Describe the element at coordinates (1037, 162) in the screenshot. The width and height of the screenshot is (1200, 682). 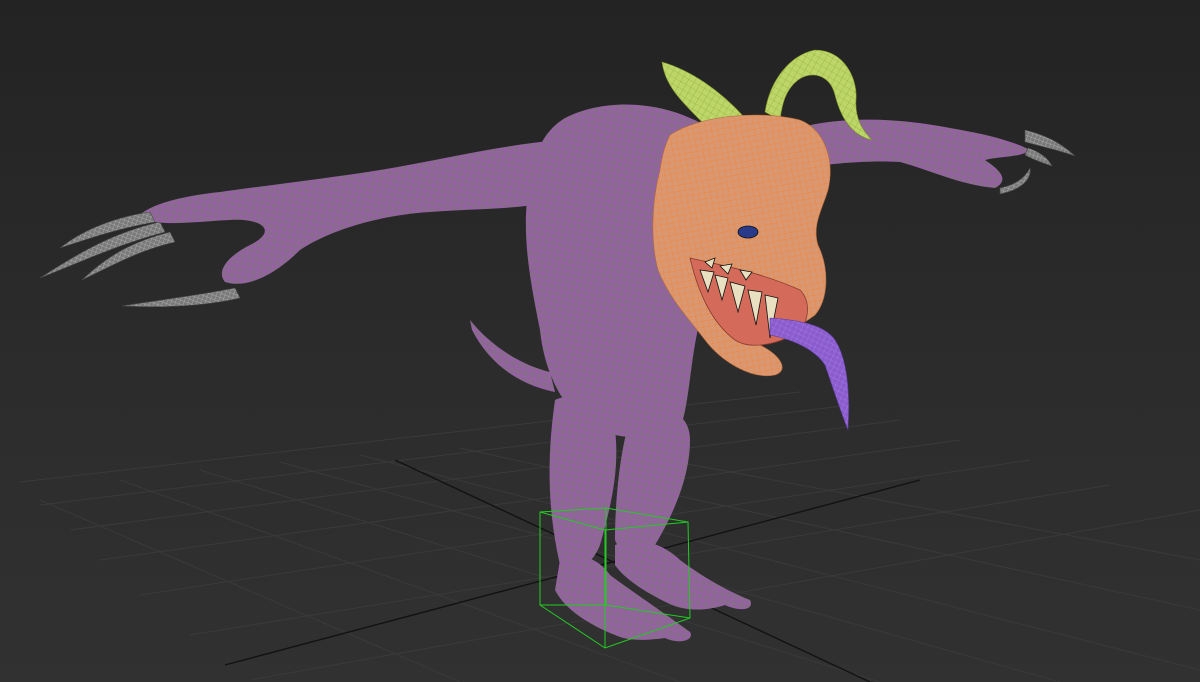
I see `right-hand-claws` at that location.